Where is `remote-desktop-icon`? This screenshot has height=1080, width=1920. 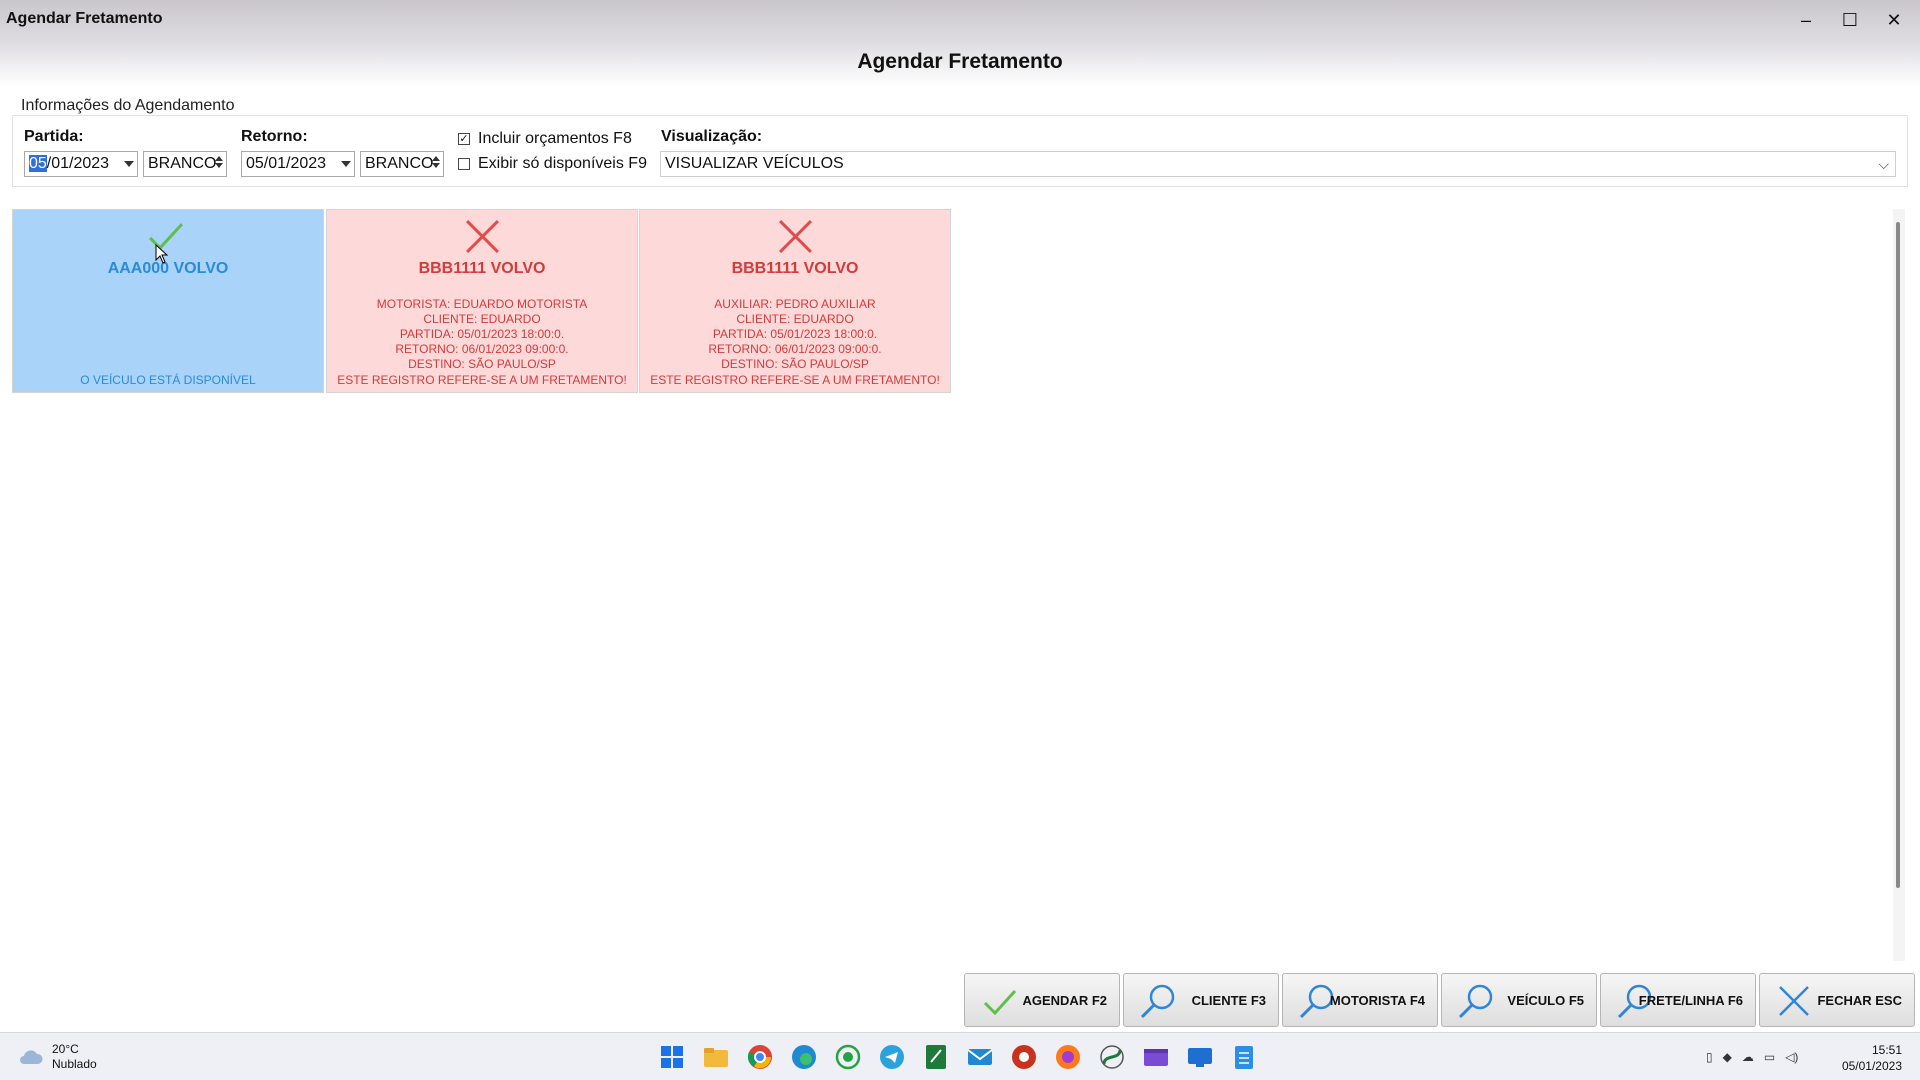 remote-desktop-icon is located at coordinates (1200, 1057).